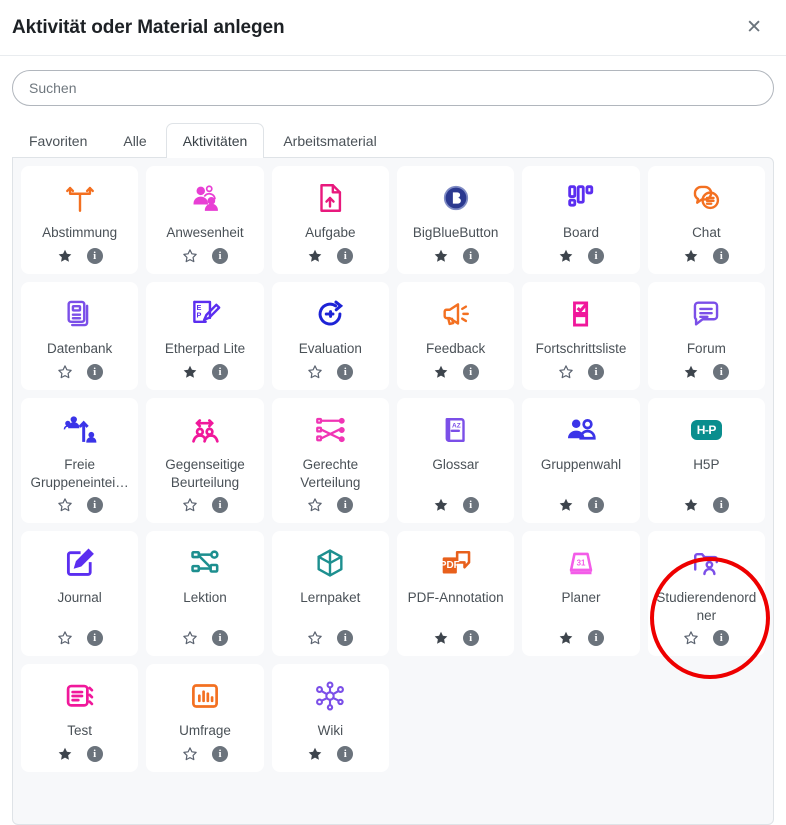 This screenshot has height=825, width=786. Describe the element at coordinates (456, 461) in the screenshot. I see `activity-tile: AZ Glossar i` at that location.